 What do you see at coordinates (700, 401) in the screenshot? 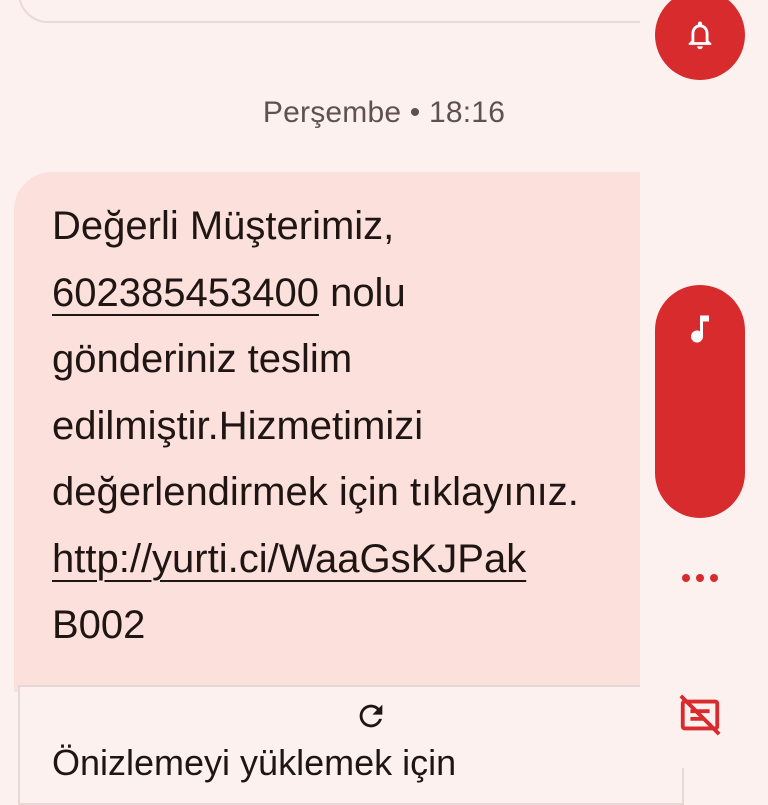
I see `music-button` at bounding box center [700, 401].